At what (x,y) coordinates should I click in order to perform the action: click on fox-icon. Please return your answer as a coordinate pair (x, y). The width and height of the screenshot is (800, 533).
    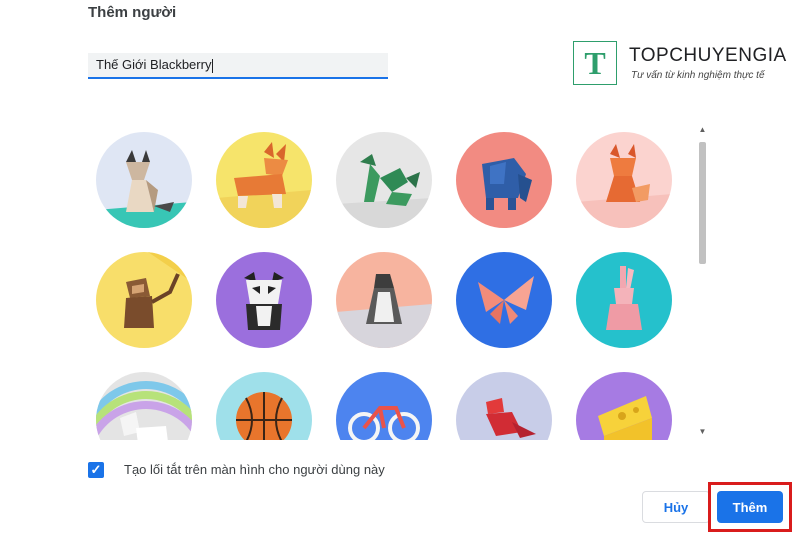
    Looking at the image, I should click on (624, 180).